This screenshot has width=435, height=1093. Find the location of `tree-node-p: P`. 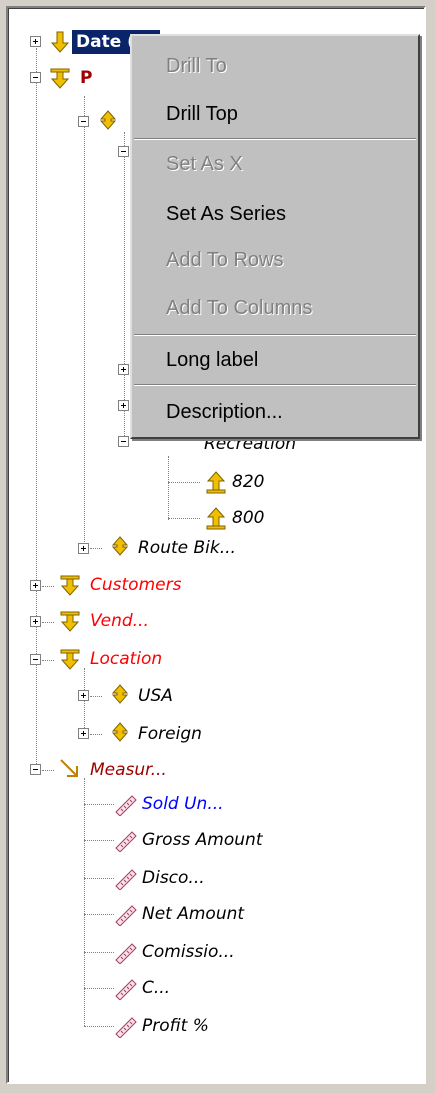

tree-node-p: P is located at coordinates (86, 78).